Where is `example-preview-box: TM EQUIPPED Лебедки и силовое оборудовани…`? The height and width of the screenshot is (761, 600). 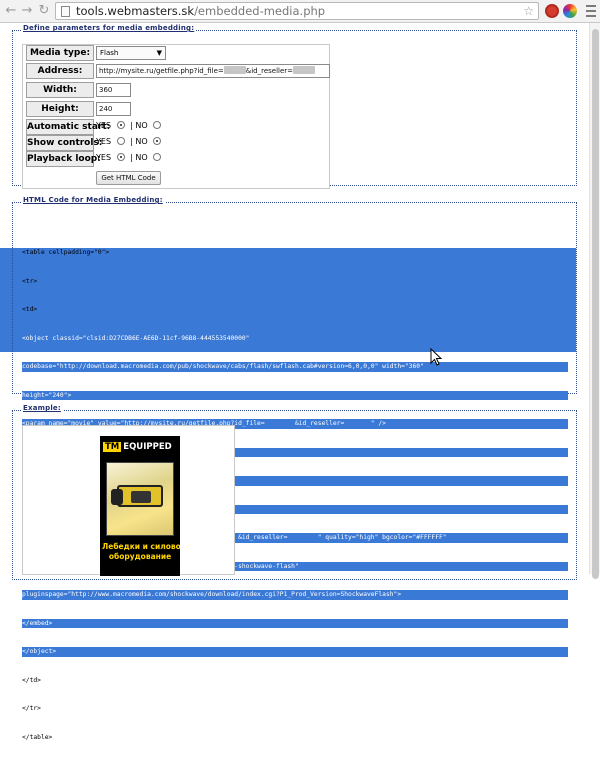
example-preview-box: TM EQUIPPED Лебедки и силовое оборудовани… is located at coordinates (128, 500).